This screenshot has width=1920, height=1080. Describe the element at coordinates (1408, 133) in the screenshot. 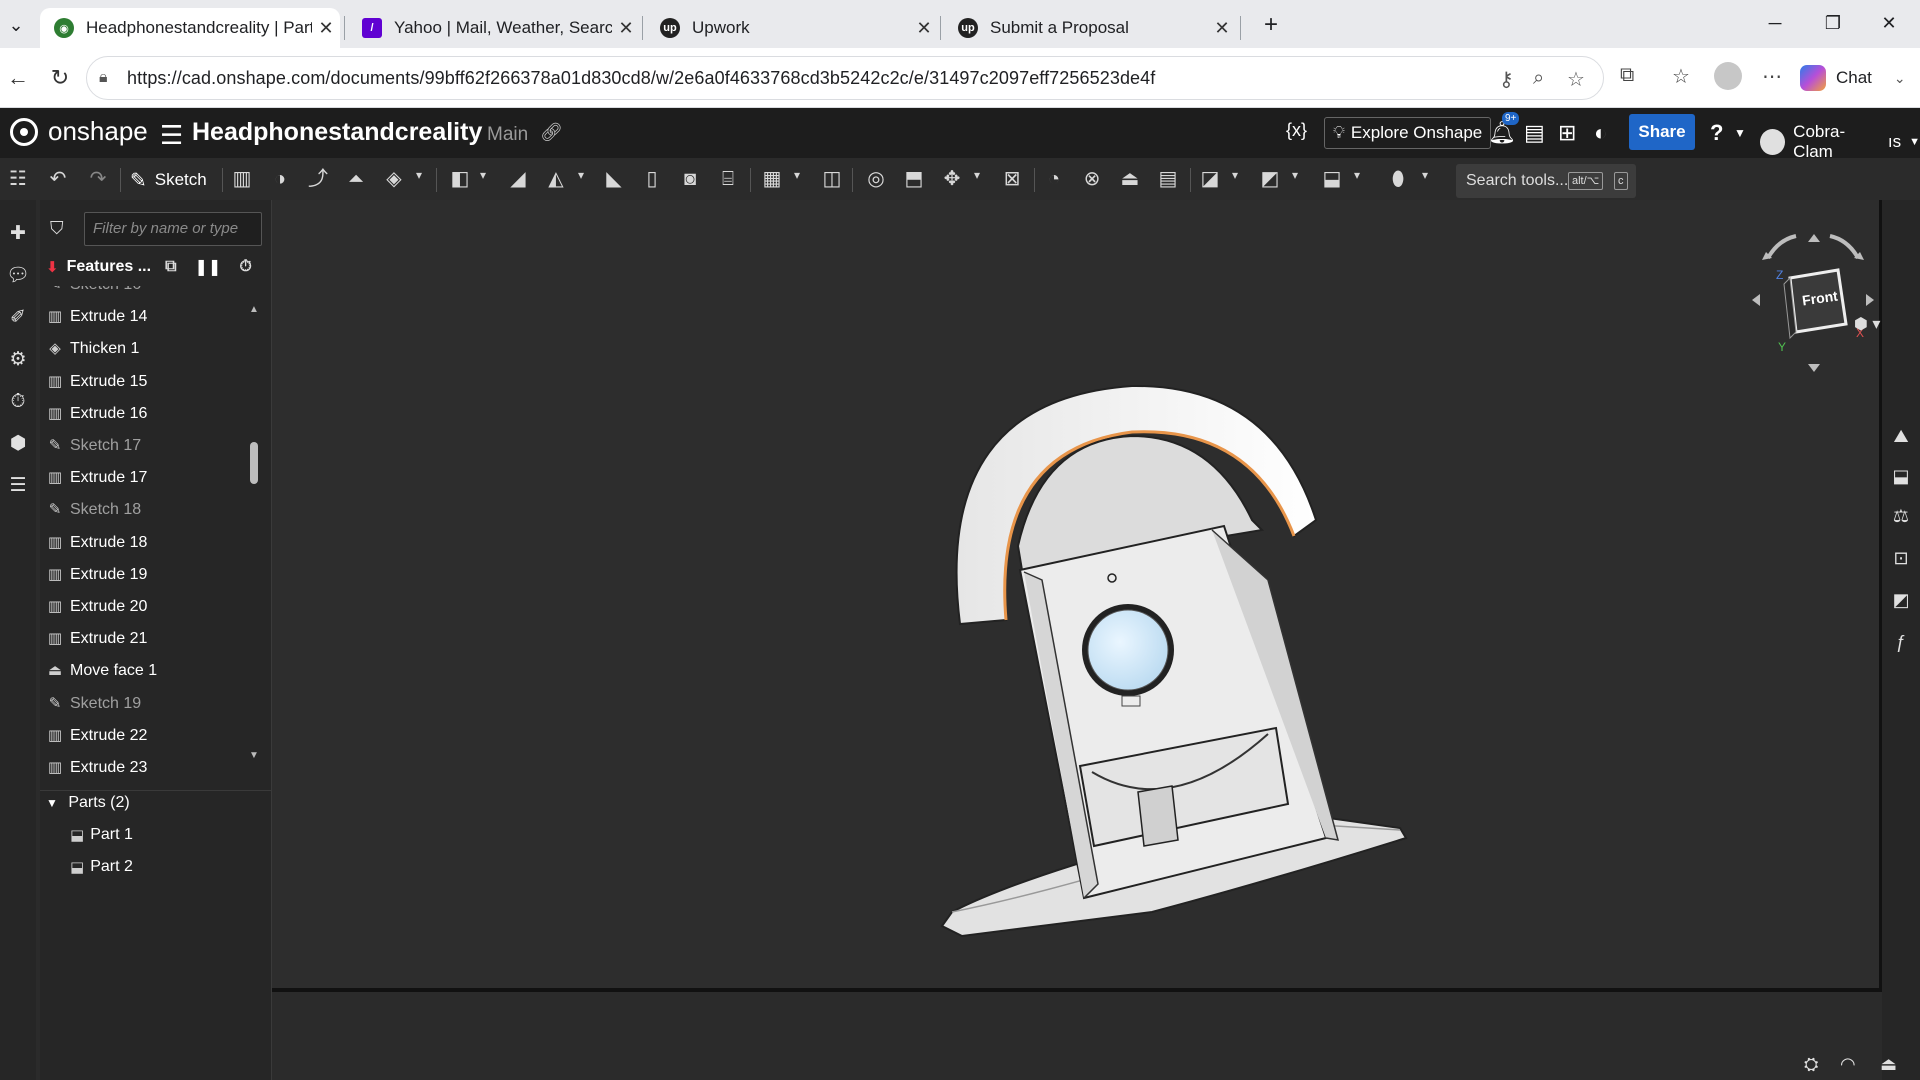

I see `explore-onshape-button: 💡︎ Explore Onshape` at that location.